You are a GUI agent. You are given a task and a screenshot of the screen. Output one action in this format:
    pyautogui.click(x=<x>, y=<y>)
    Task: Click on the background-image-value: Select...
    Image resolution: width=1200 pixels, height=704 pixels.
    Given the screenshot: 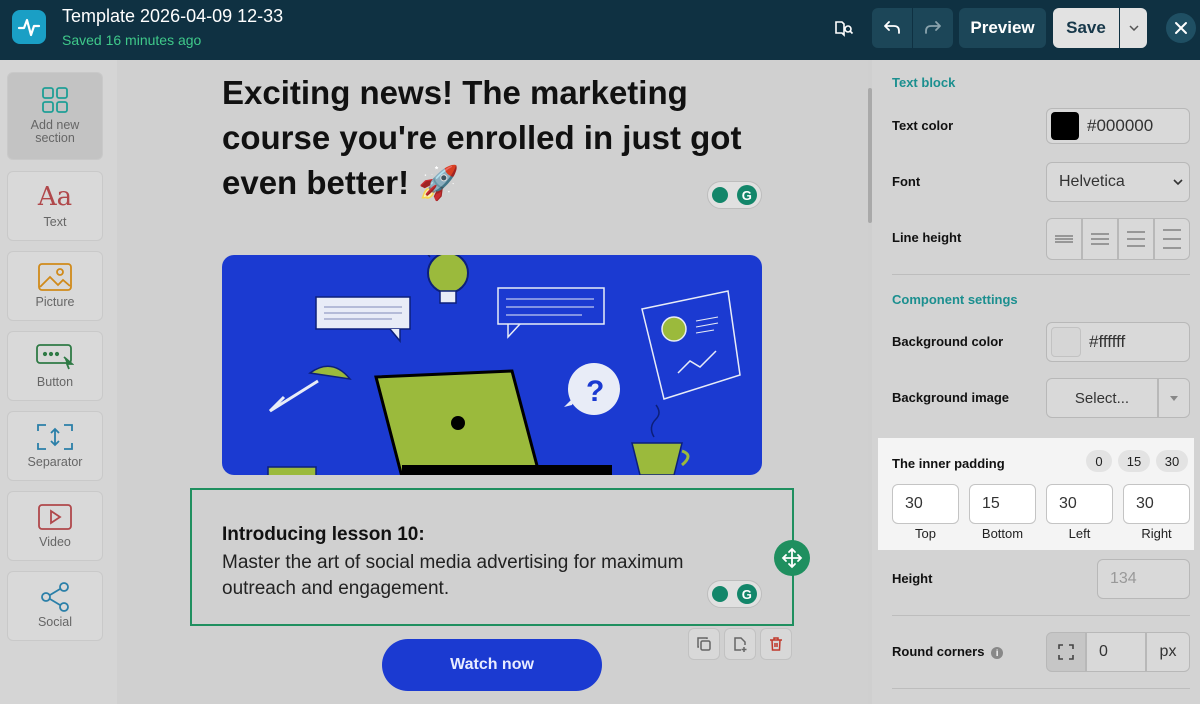 What is the action you would take?
    pyautogui.click(x=1102, y=398)
    